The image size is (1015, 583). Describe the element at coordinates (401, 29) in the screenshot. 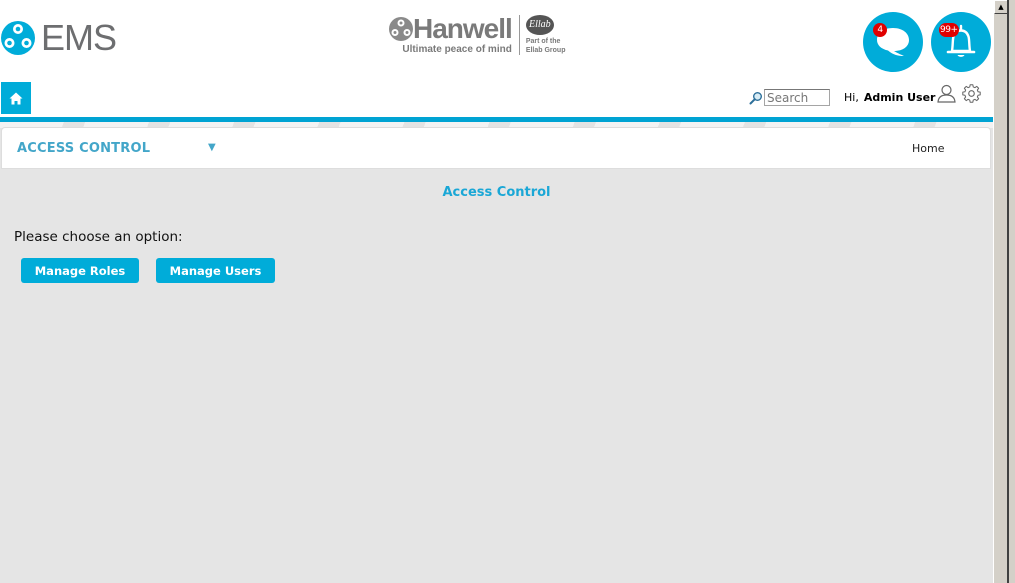

I see `hanwell-logo-icon` at that location.